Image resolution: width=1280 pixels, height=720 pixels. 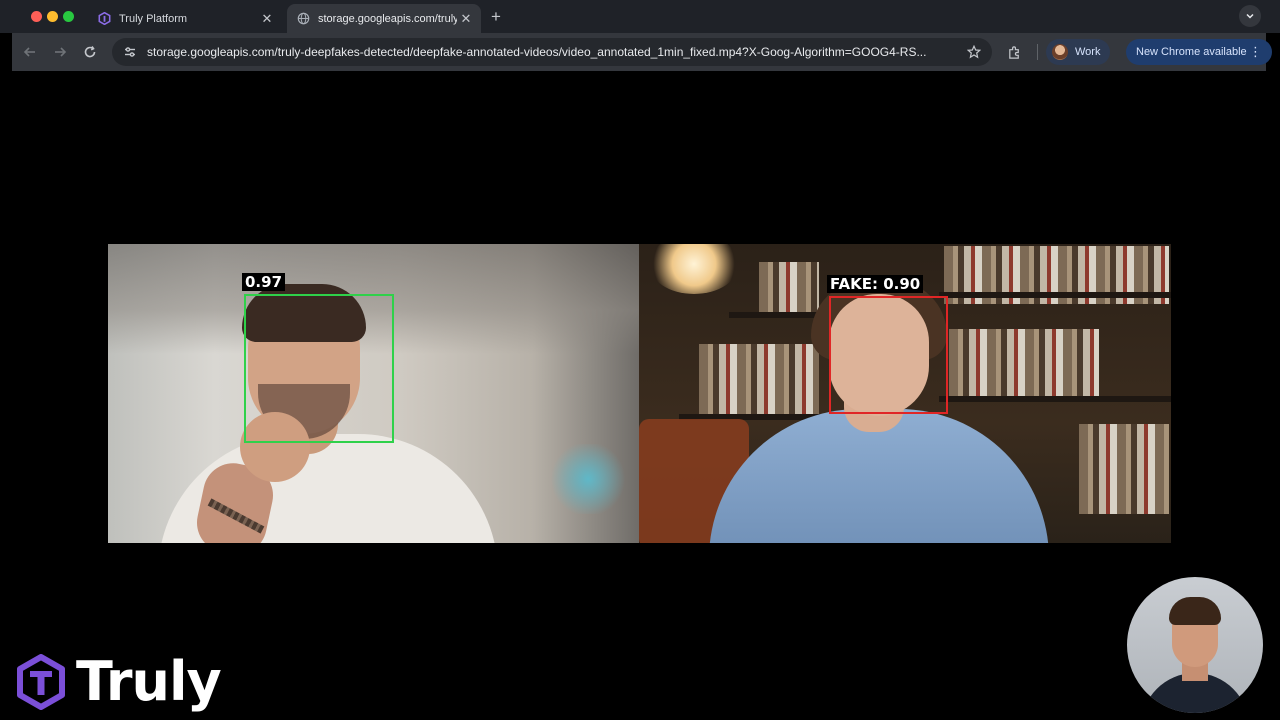 What do you see at coordinates (1037, 52) in the screenshot?
I see `toolbar-divider` at bounding box center [1037, 52].